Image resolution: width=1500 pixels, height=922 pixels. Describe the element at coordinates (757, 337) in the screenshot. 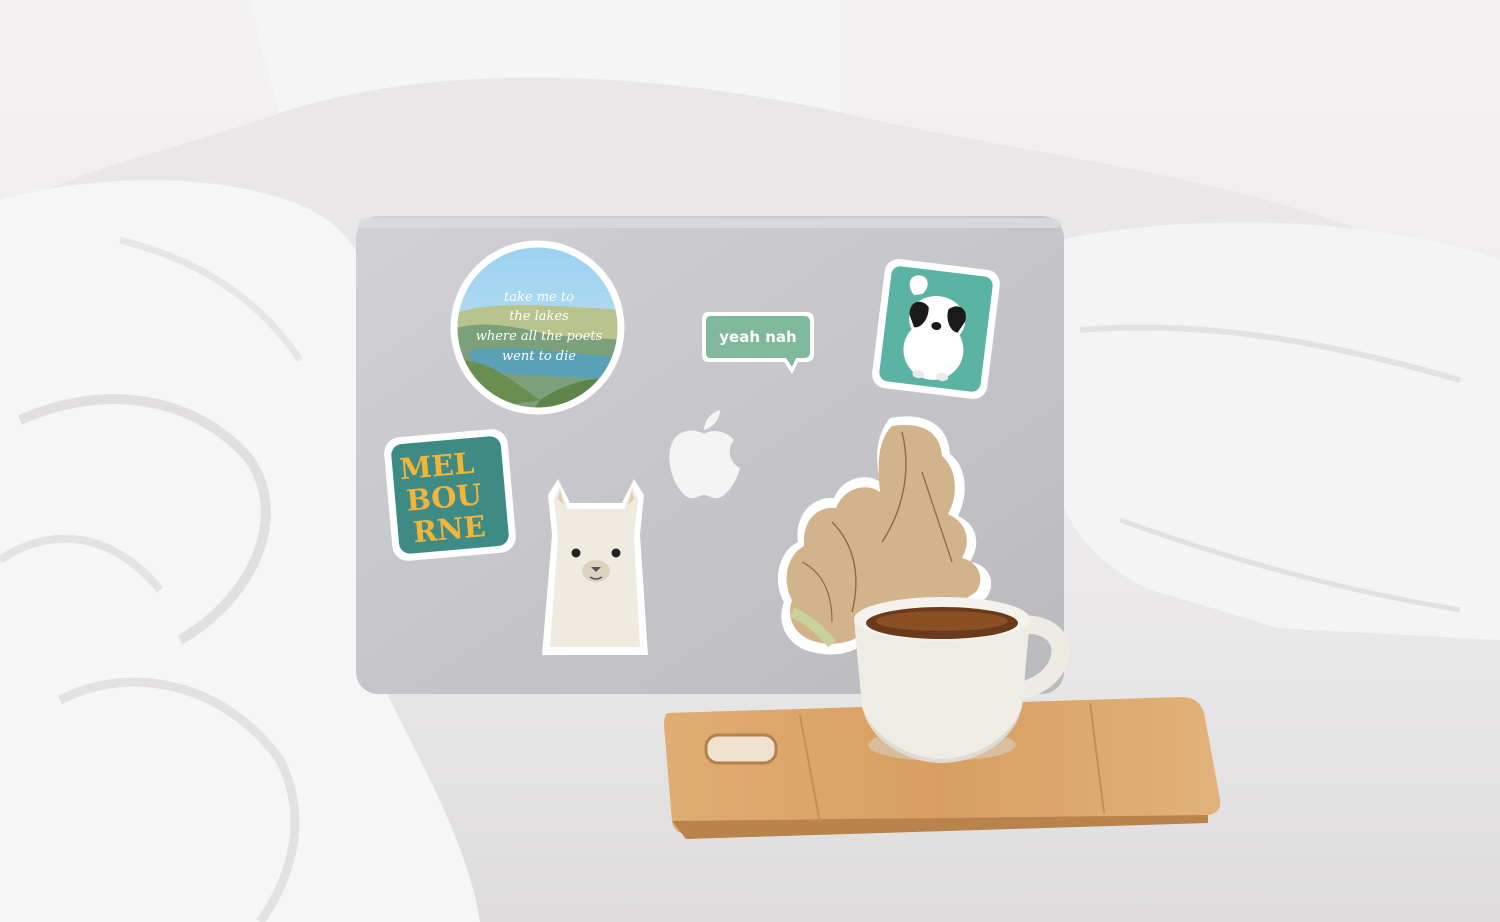

I see `speech-bubble-text: yeah nah` at that location.